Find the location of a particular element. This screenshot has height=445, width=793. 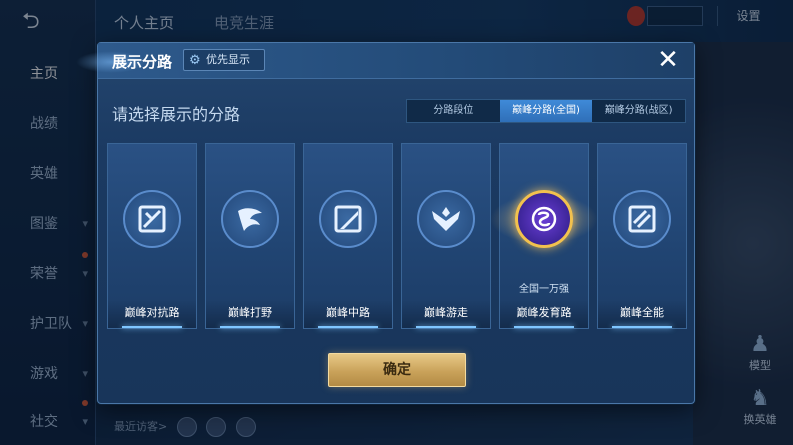

gear-icon: ⚙ is located at coordinates (195, 60).